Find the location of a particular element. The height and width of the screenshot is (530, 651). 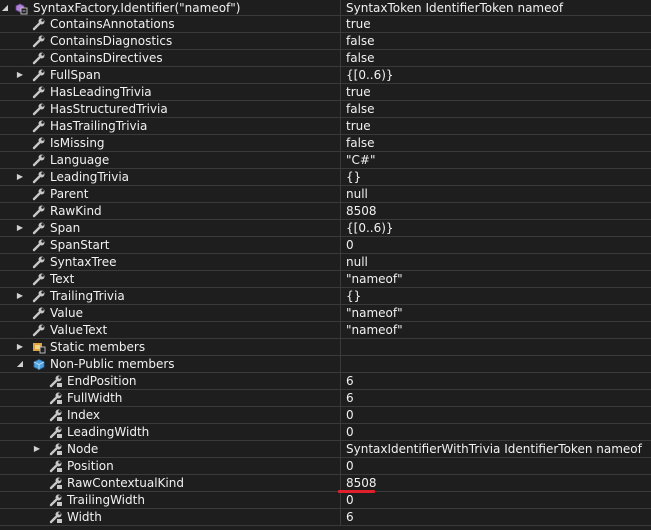

watch-row: RawContextualKind 8508 is located at coordinates (325, 483).